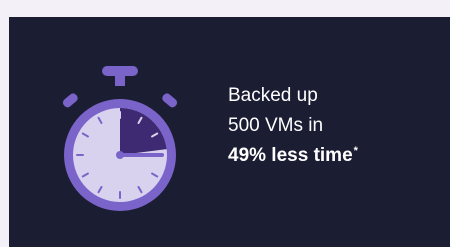  What do you see at coordinates (120, 155) in the screenshot?
I see `stopwatch-pivot` at bounding box center [120, 155].